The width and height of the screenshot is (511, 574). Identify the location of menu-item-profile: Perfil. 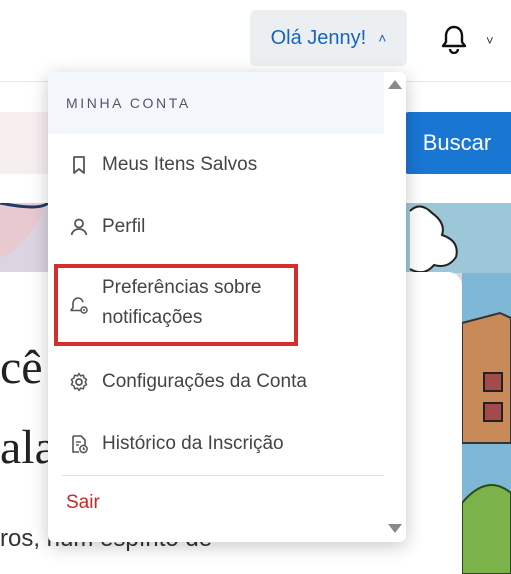
(216, 227).